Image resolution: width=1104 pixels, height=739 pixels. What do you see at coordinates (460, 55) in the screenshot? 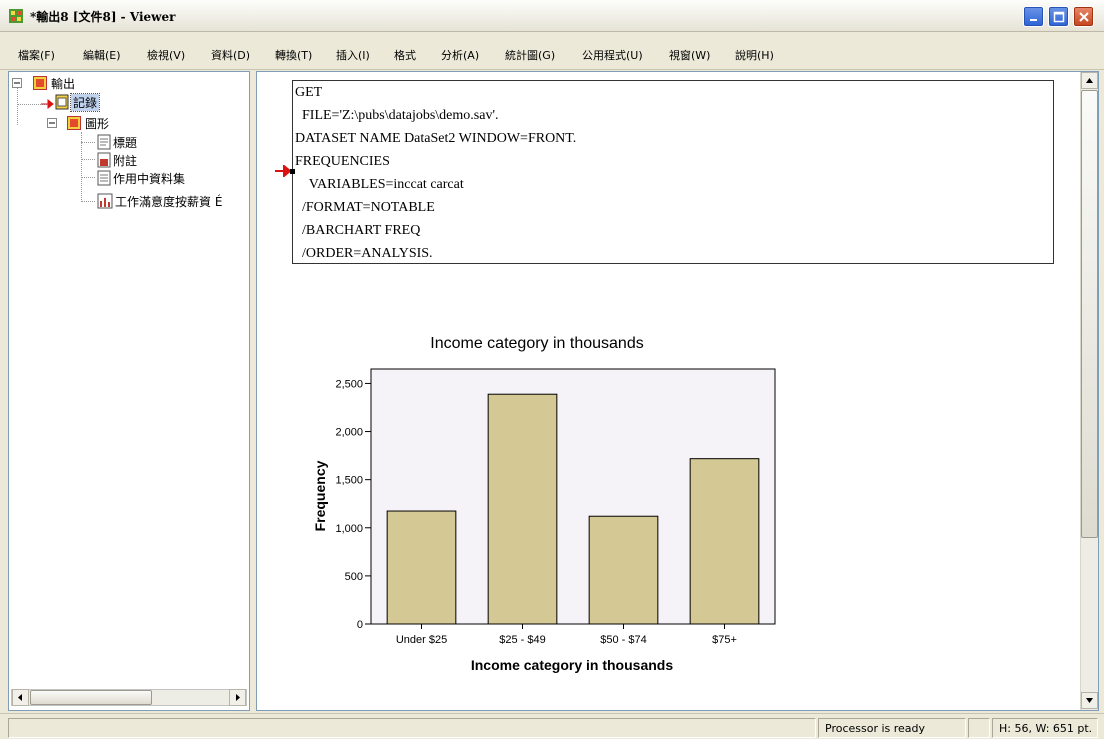
I see `menu-analyze: 分析(A)` at bounding box center [460, 55].